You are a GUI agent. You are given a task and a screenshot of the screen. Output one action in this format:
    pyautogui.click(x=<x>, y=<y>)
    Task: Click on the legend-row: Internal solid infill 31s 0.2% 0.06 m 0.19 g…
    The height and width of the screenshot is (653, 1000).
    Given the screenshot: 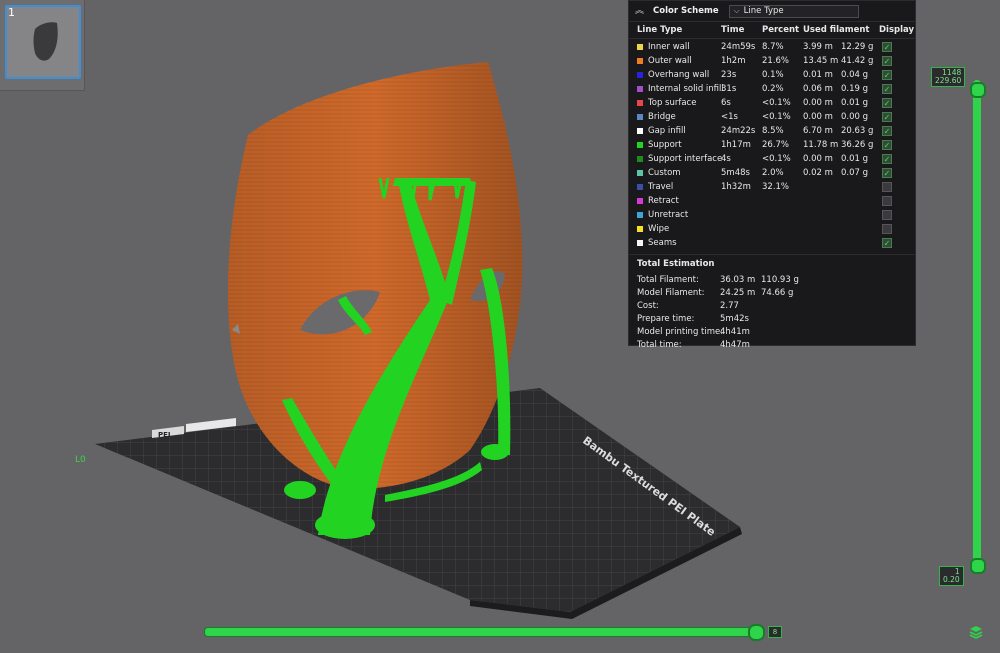 What is the action you would take?
    pyautogui.click(x=772, y=89)
    